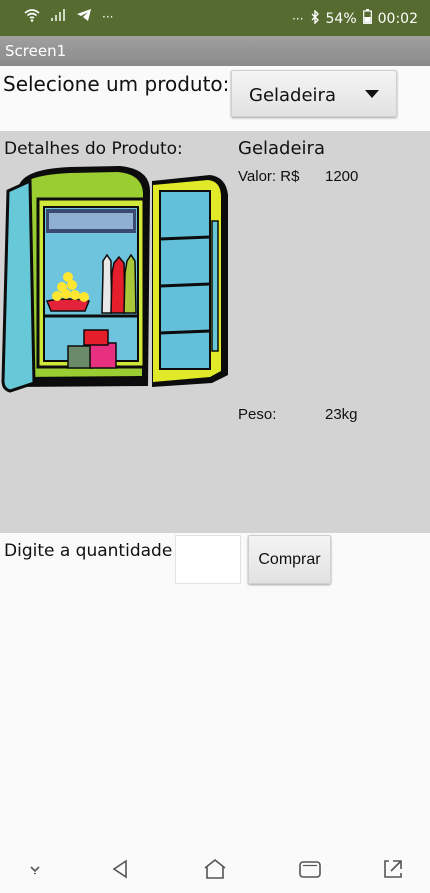 The image size is (430, 893). What do you see at coordinates (393, 869) in the screenshot?
I see `rotate-icon` at bounding box center [393, 869].